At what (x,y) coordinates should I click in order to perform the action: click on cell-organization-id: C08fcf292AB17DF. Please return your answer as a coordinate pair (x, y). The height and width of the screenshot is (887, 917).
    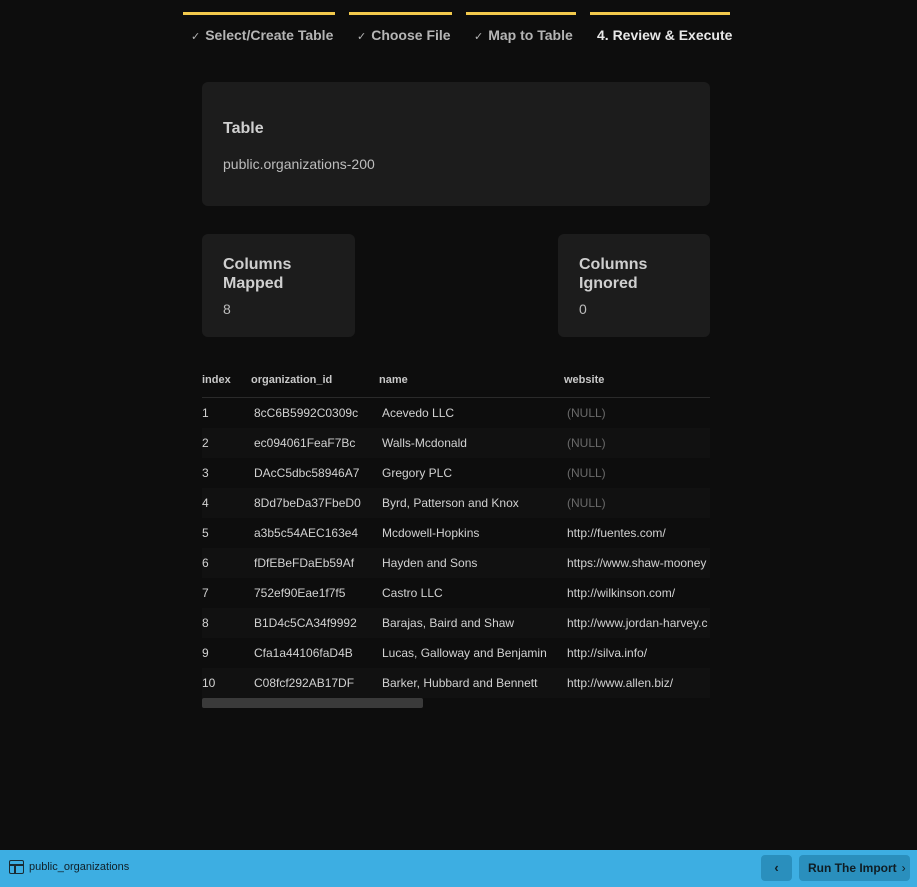
    Looking at the image, I should click on (304, 683).